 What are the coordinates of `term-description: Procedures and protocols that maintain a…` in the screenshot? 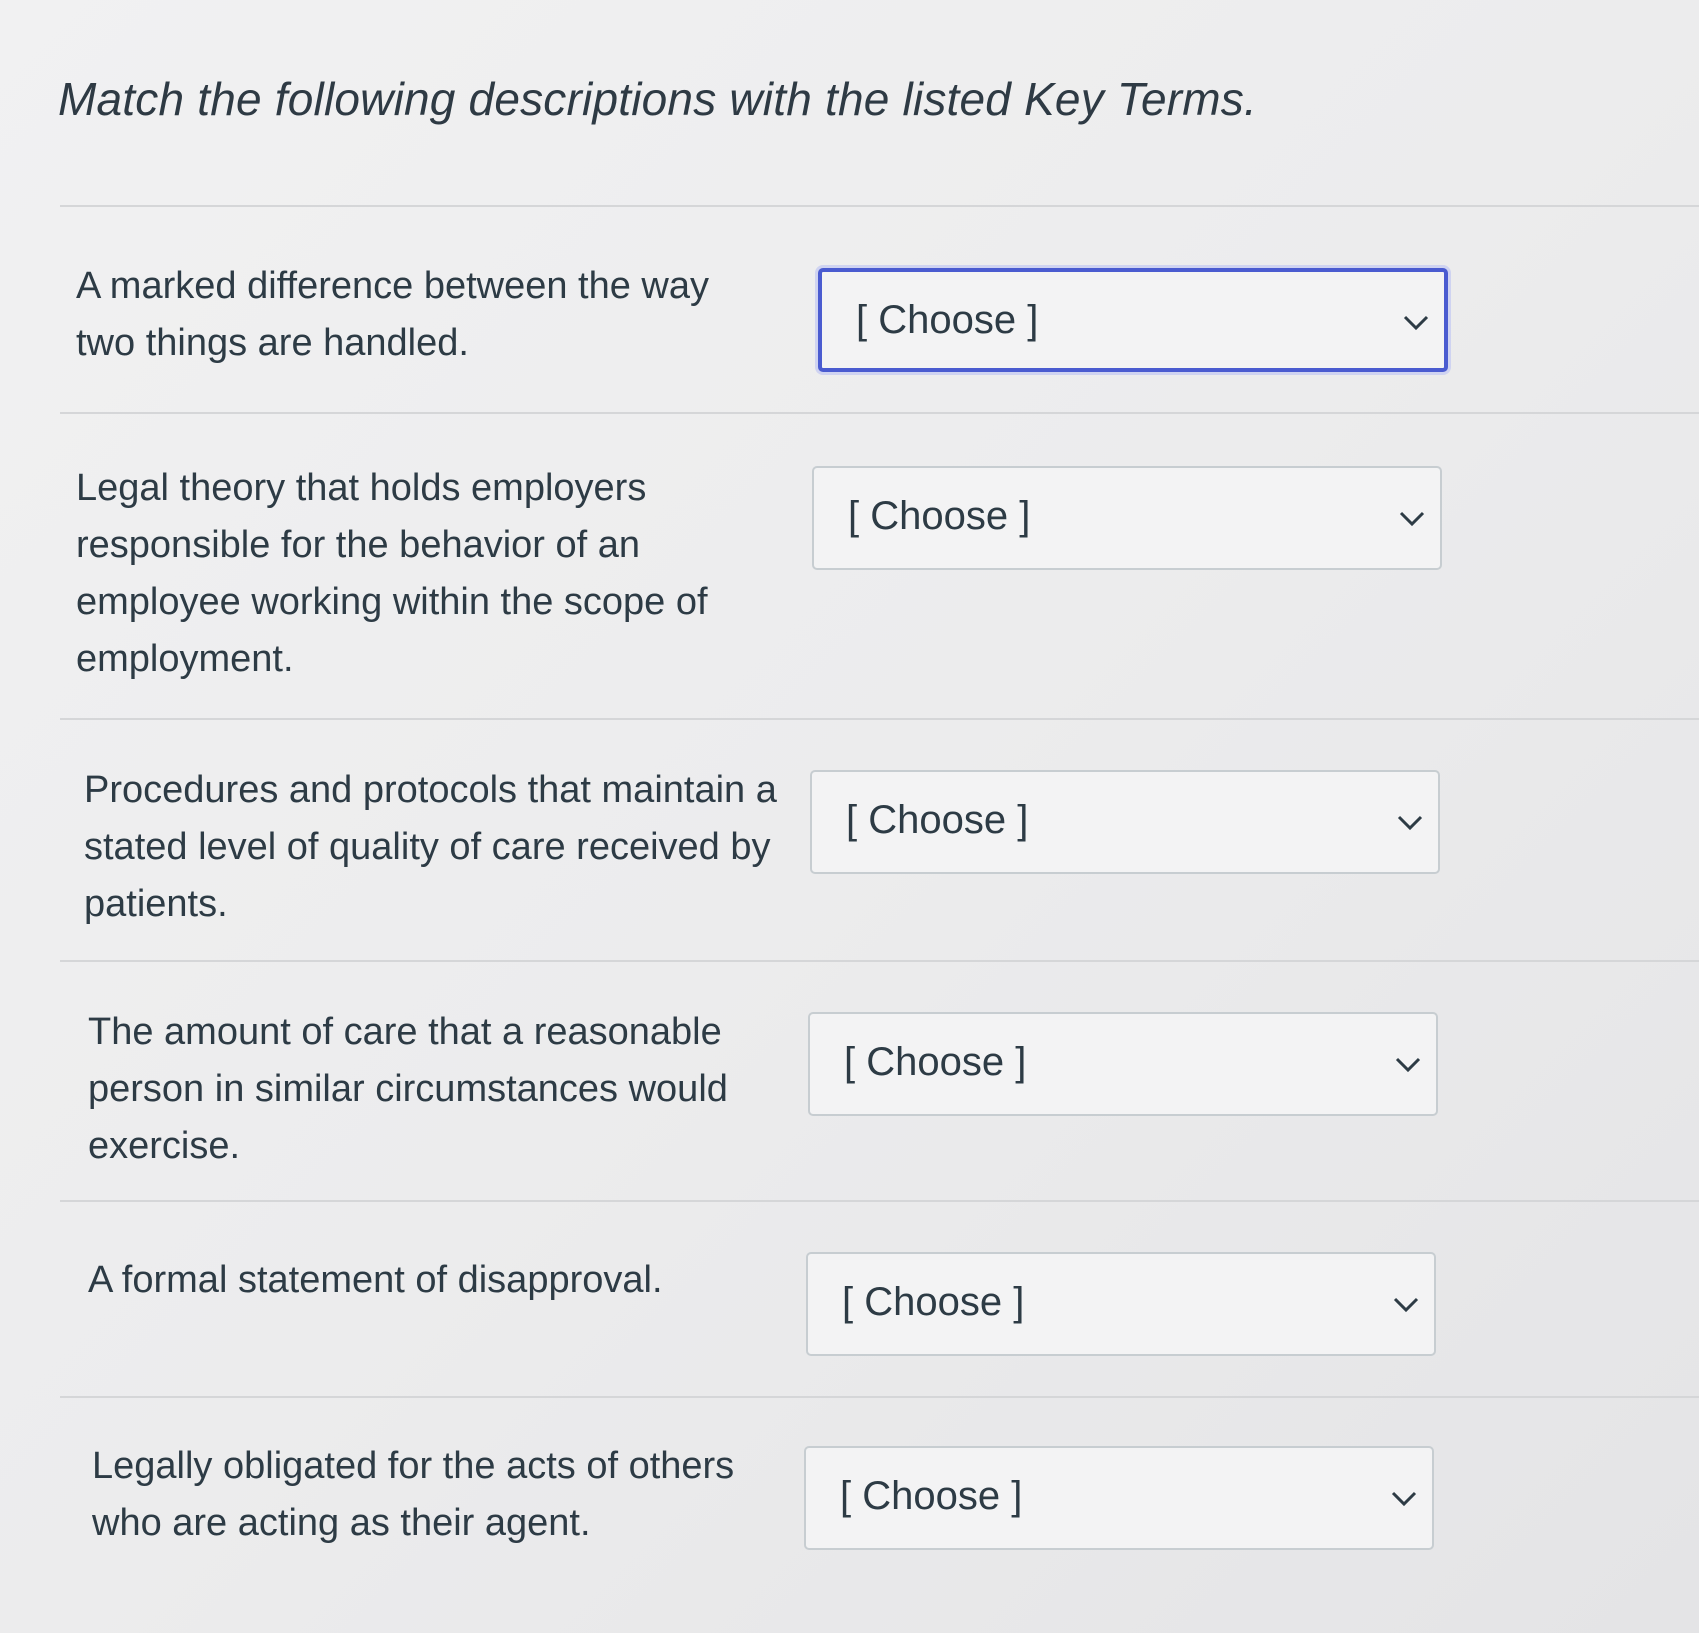 It's located at (430, 847).